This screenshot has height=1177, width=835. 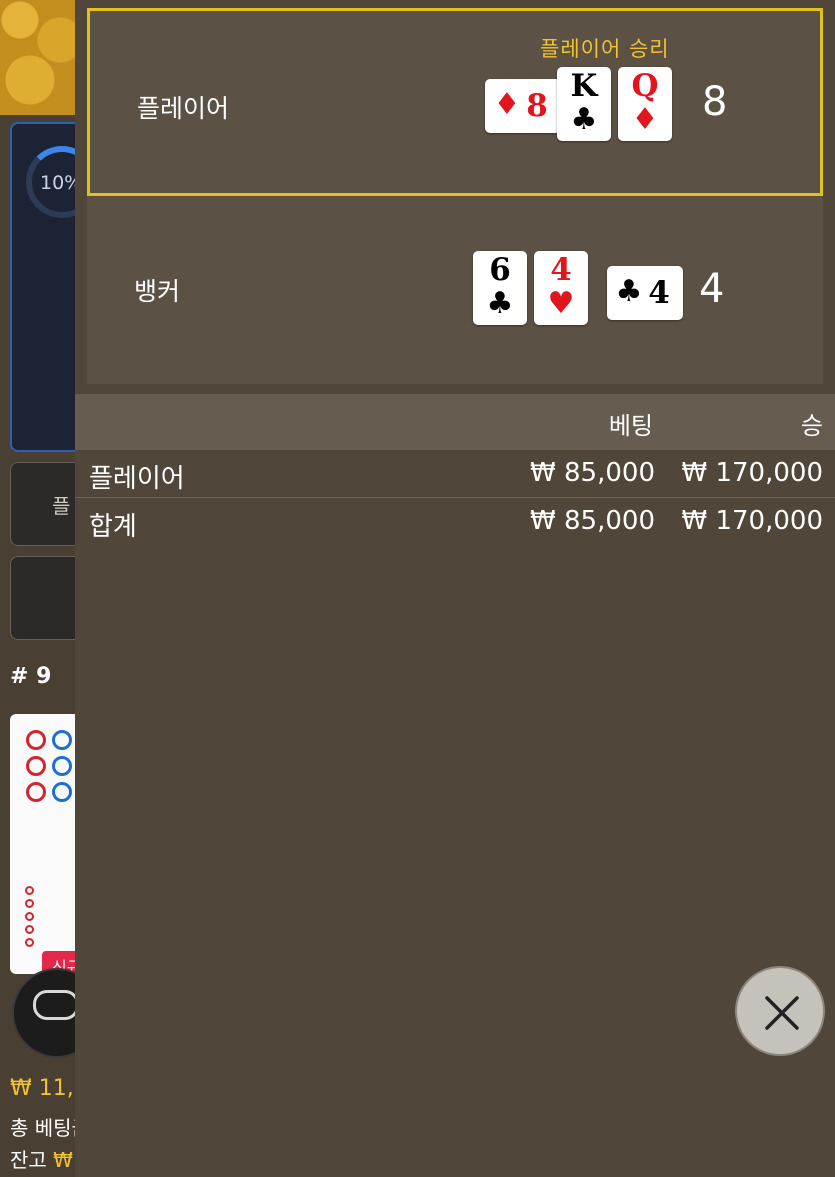 I want to click on player-card-1: K ♣, so click(x=584, y=104).